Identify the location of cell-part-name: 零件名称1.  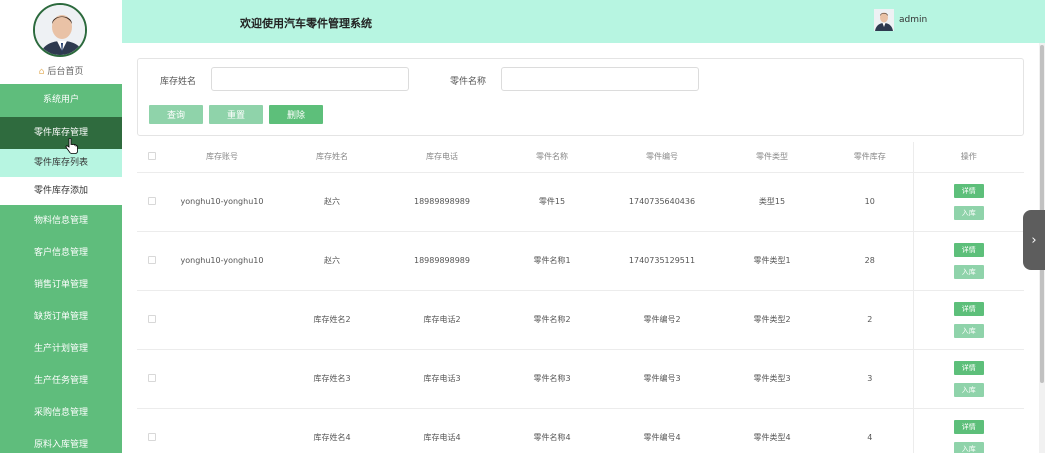
(552, 261).